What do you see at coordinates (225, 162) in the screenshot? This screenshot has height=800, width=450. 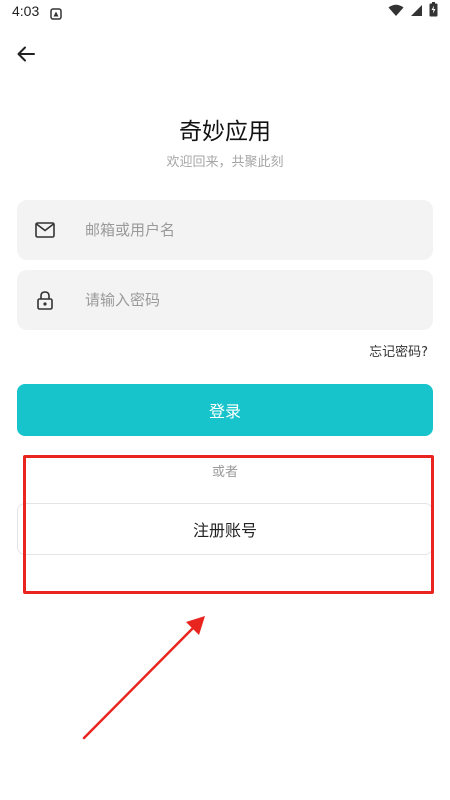 I see `app-subtitle: 欢迎回来，共聚此刻` at bounding box center [225, 162].